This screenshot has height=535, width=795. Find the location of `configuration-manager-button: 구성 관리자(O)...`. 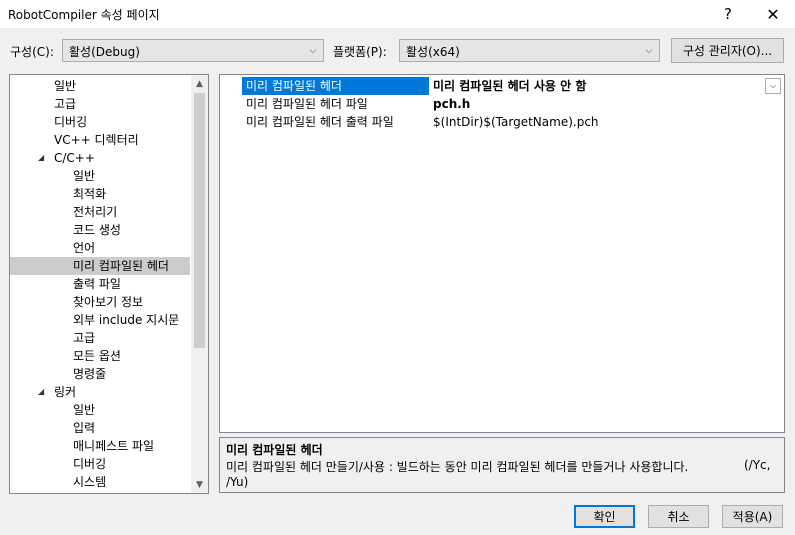

configuration-manager-button: 구성 관리자(O)... is located at coordinates (727, 50).